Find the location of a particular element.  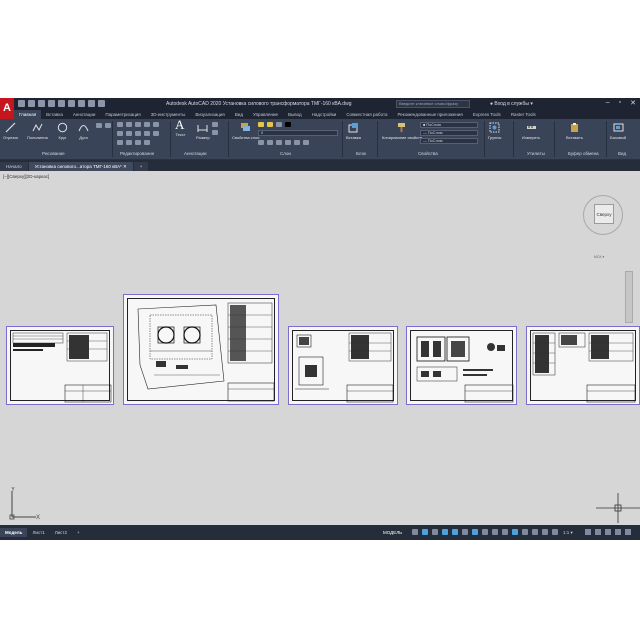

tab-output: Вывод is located at coordinates (295, 114).